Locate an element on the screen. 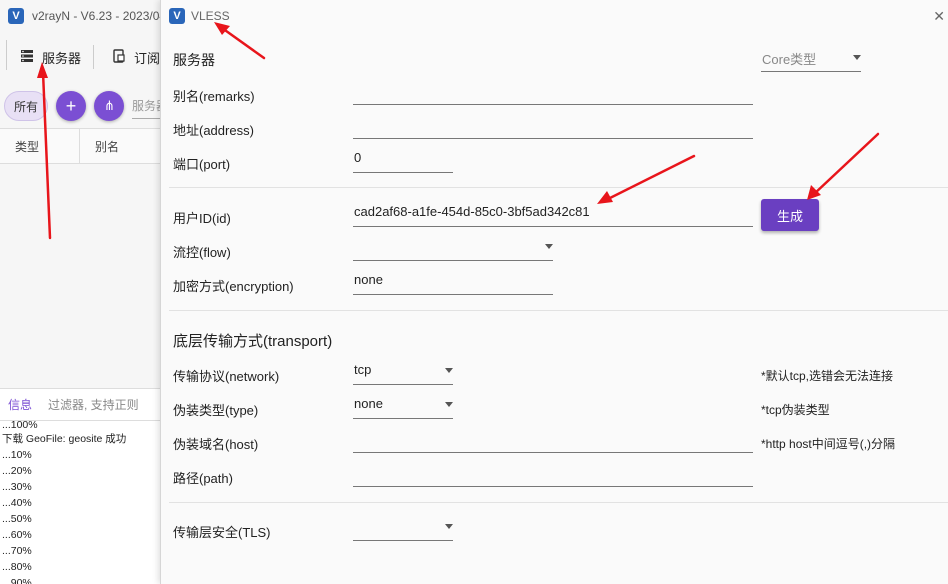 The height and width of the screenshot is (584, 948). log-line: ...50% is located at coordinates (17, 519).